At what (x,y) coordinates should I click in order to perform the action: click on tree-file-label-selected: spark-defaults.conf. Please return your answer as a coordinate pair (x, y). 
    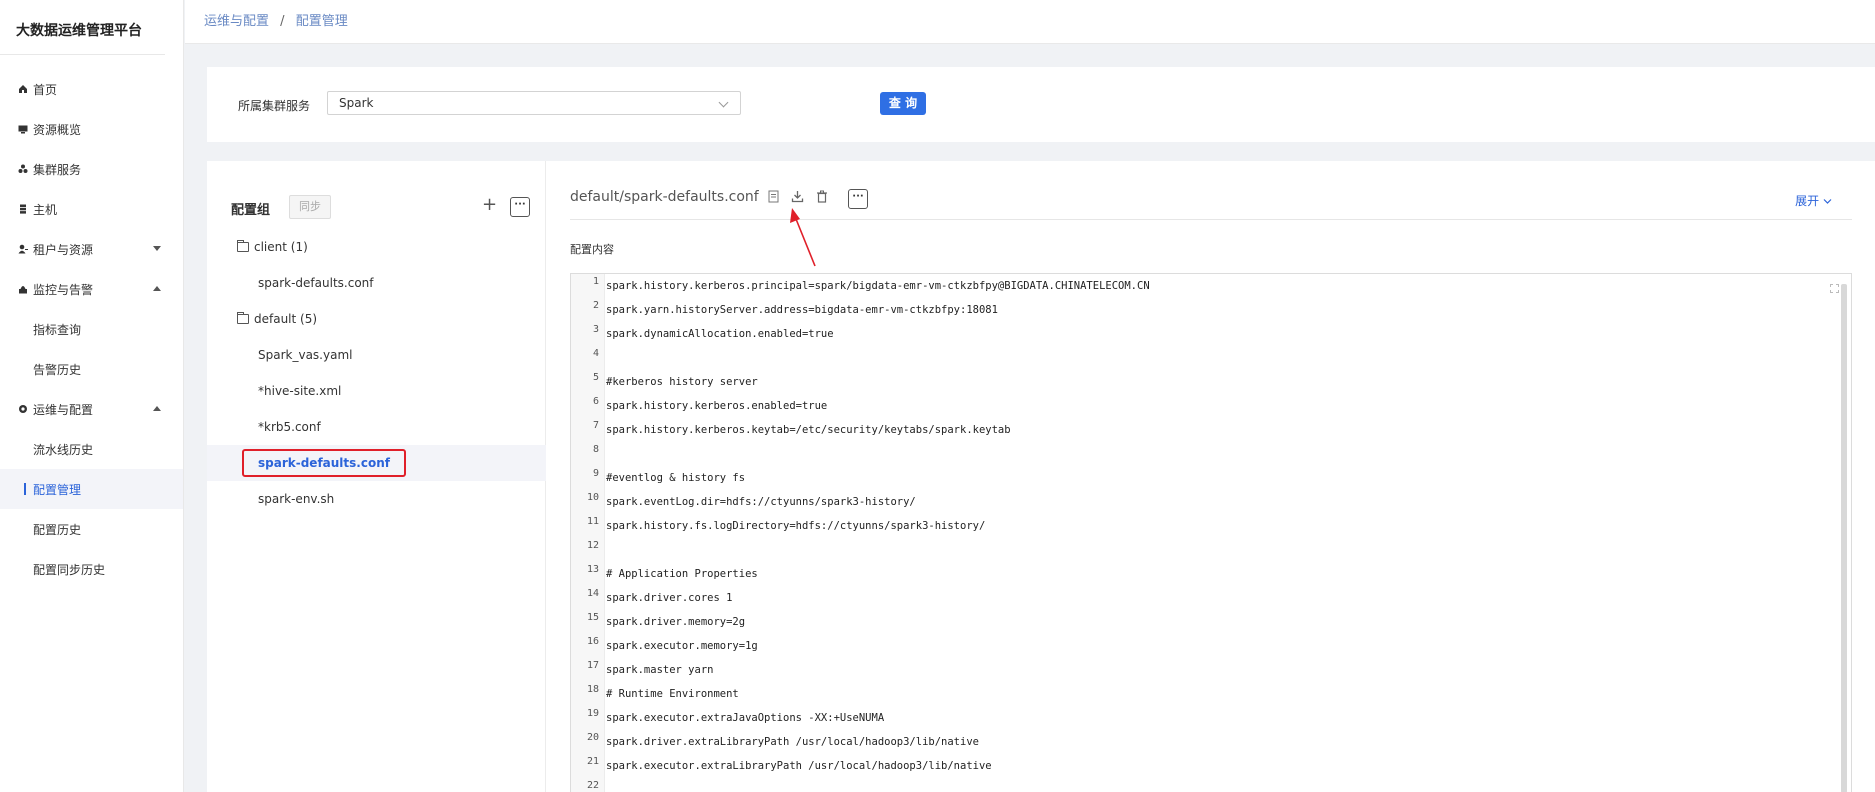
    Looking at the image, I should click on (324, 463).